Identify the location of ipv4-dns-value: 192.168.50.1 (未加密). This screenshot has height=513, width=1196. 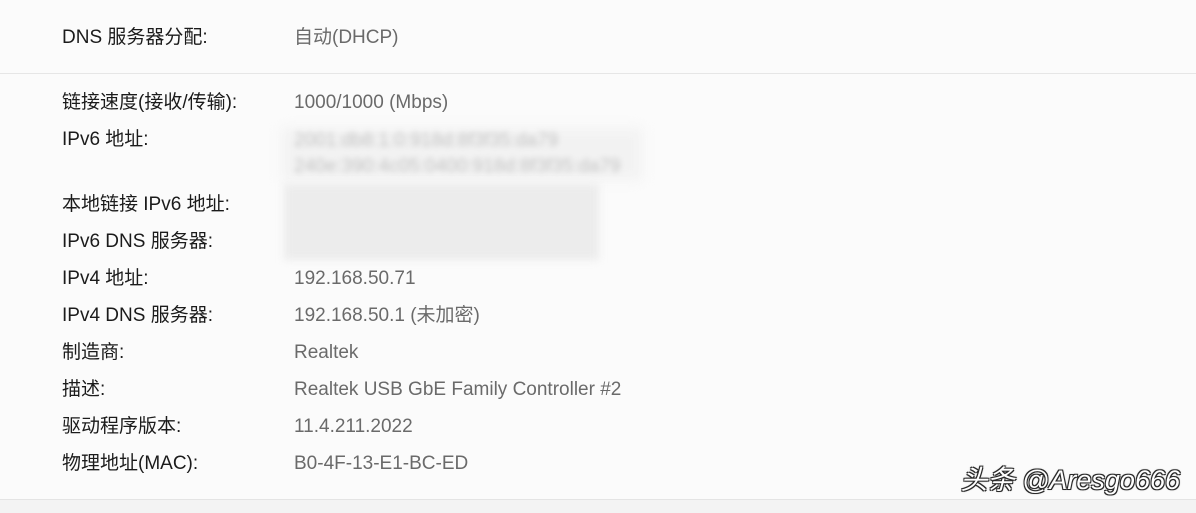
(387, 316).